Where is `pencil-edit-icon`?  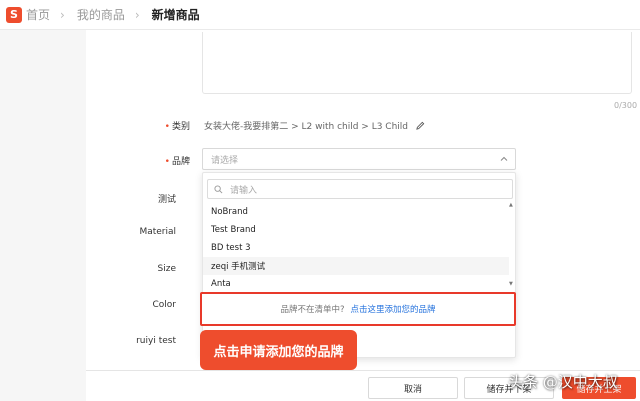 pencil-edit-icon is located at coordinates (420, 125).